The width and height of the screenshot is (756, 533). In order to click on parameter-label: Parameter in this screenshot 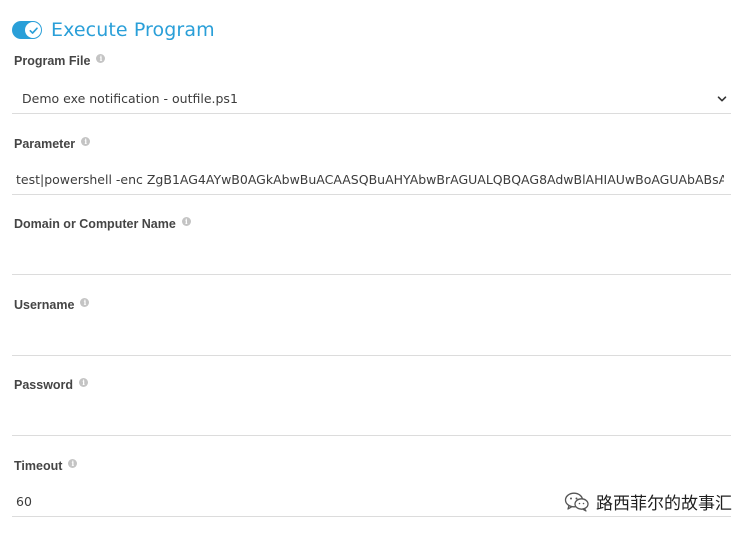, I will do `click(45, 144)`.